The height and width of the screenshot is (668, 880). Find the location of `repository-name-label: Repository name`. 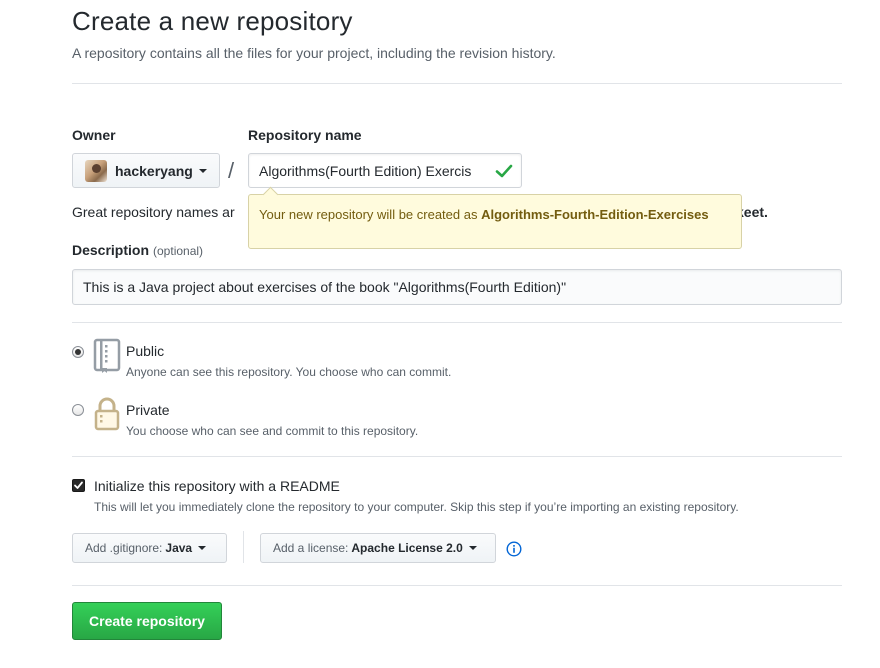

repository-name-label: Repository name is located at coordinates (305, 135).